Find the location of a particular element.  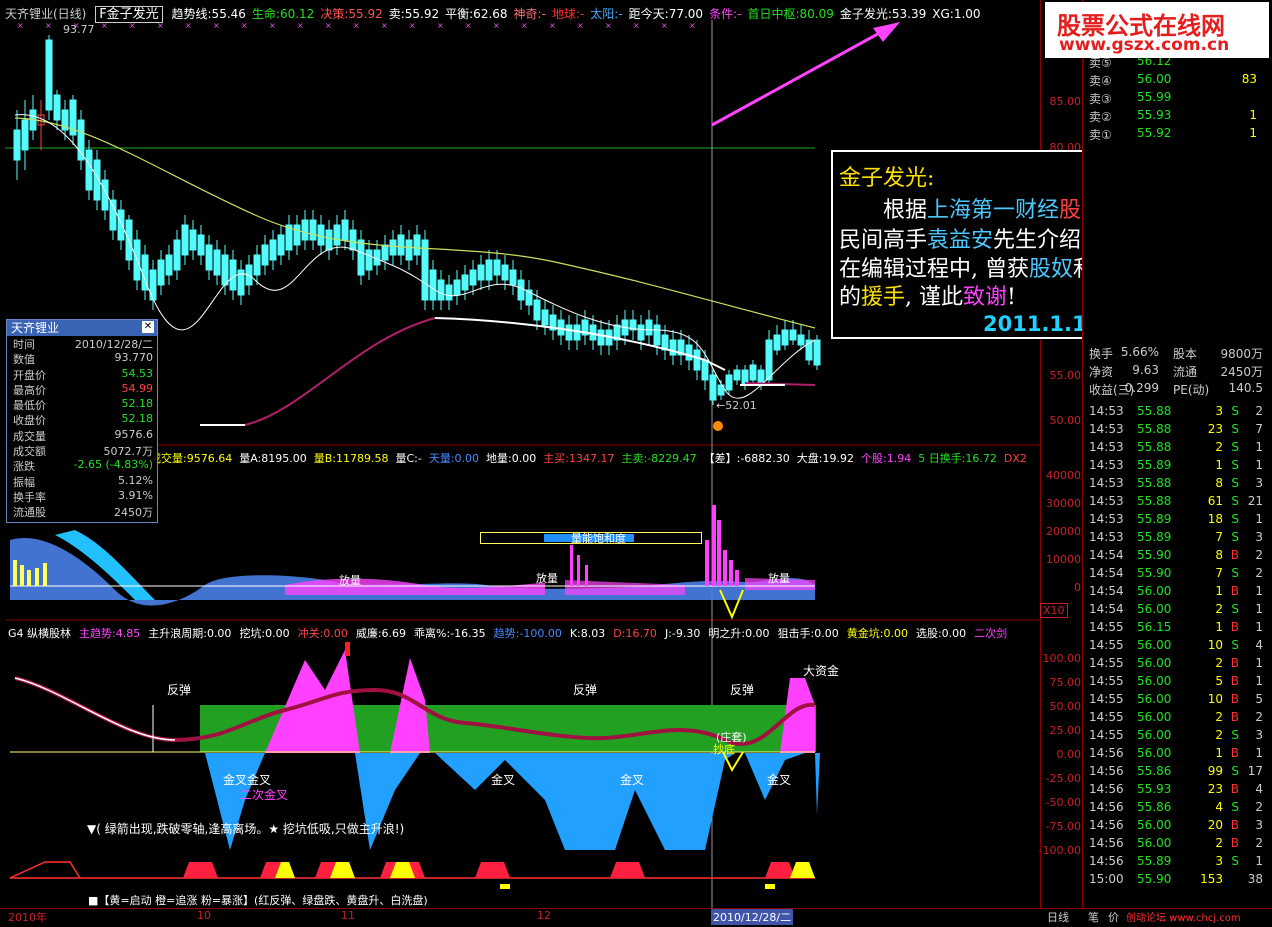

tick-row: 14:56 55.93 23 B 4 is located at coordinates (1176, 790).